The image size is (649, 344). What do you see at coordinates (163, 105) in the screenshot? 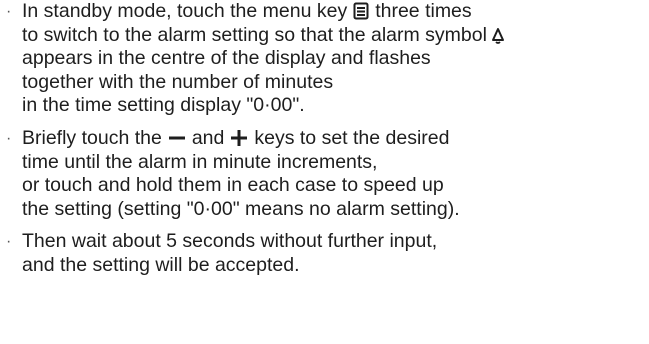
I see `instruction-line: in the time setting display "0·00".` at bounding box center [163, 105].